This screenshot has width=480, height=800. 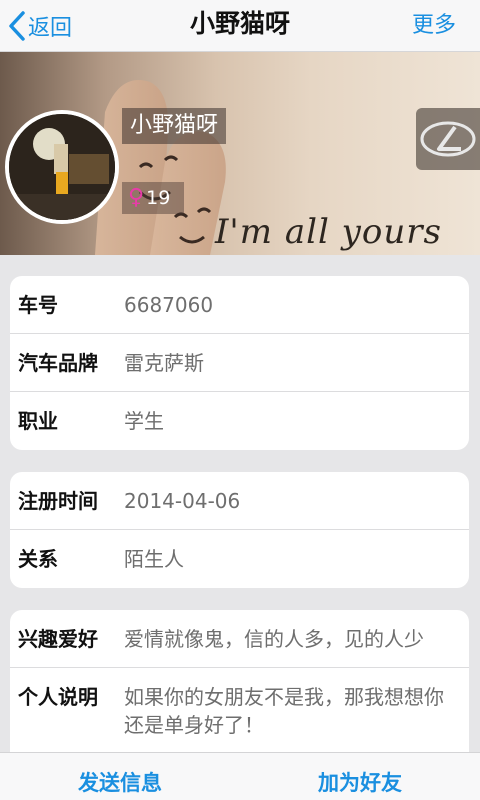 What do you see at coordinates (174, 126) in the screenshot?
I see `profile-name: 小野猫呀` at bounding box center [174, 126].